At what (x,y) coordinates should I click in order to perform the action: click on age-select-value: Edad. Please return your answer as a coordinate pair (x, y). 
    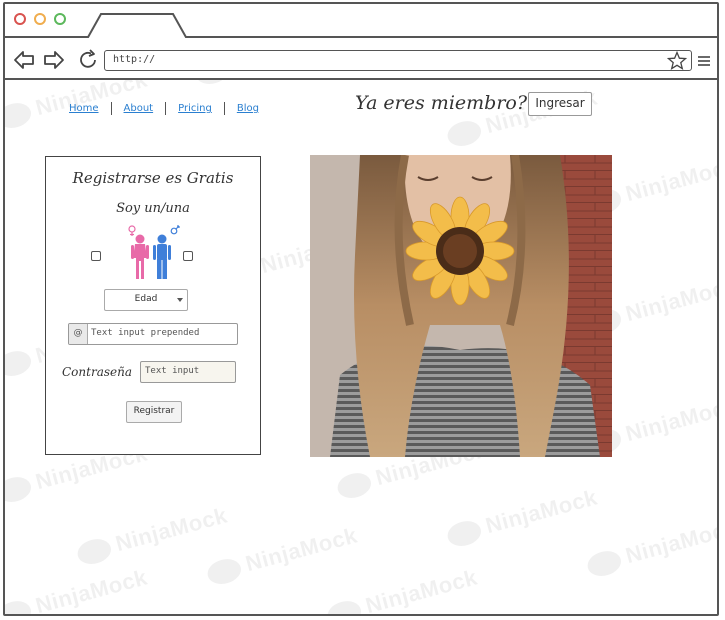
    Looking at the image, I should click on (146, 299).